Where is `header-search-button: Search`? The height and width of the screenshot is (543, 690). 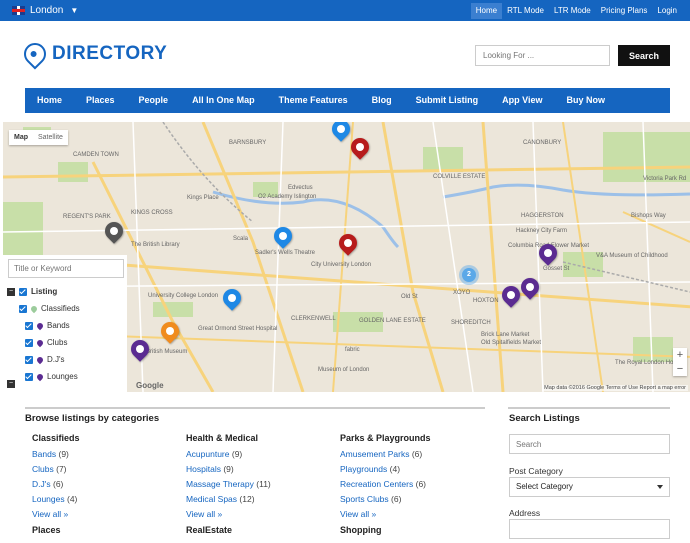 header-search-button: Search is located at coordinates (644, 55).